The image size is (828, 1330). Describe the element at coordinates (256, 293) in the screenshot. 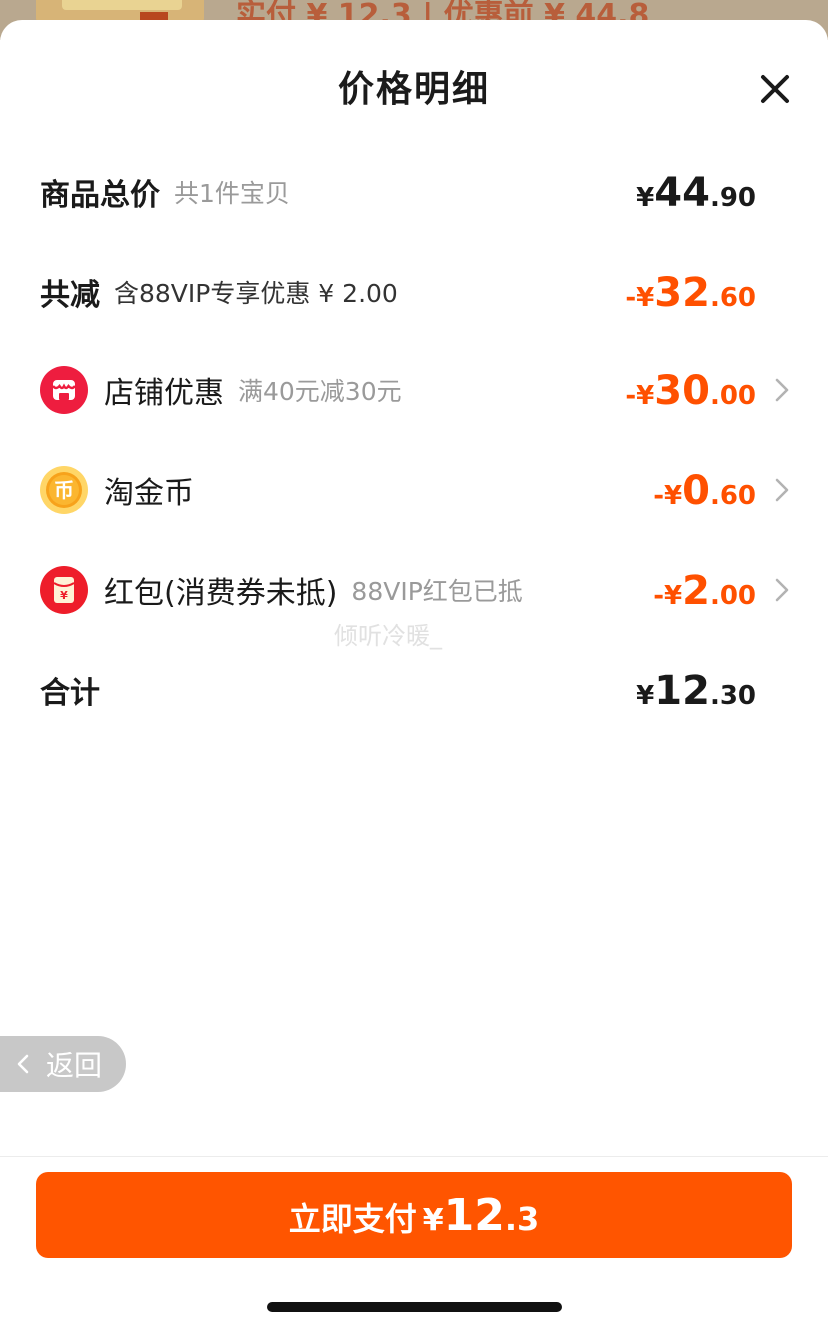

I see `row-sublabel: 含88VIP专享优惠 ¥ 2.00` at that location.